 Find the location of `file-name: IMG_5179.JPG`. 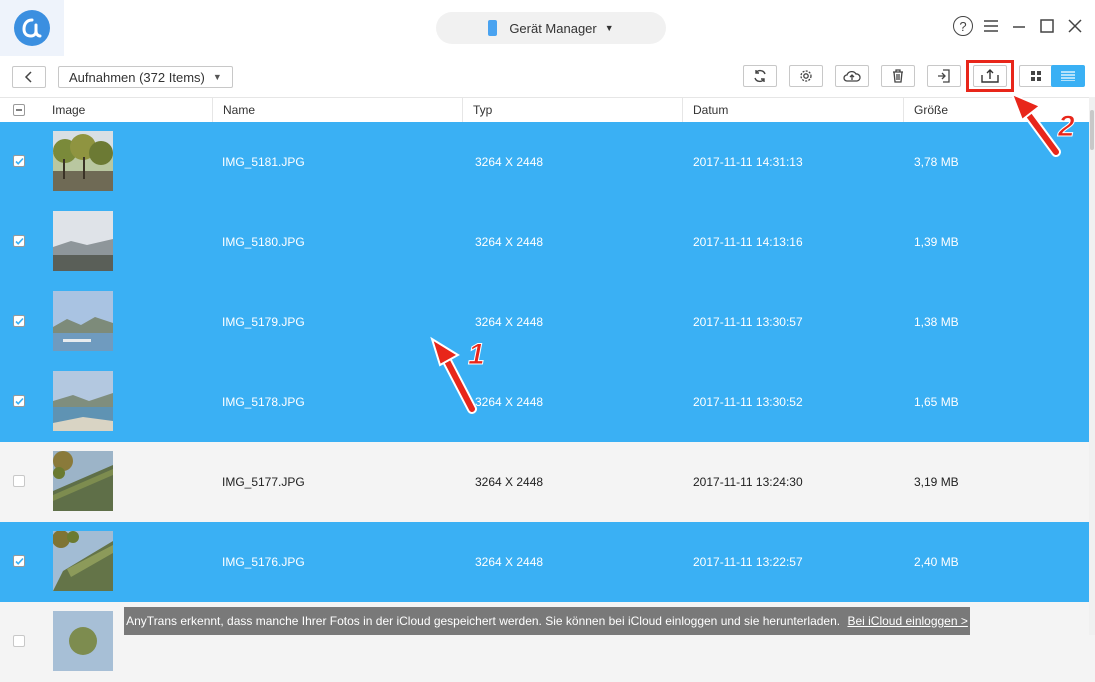

file-name: IMG_5179.JPG is located at coordinates (263, 322).